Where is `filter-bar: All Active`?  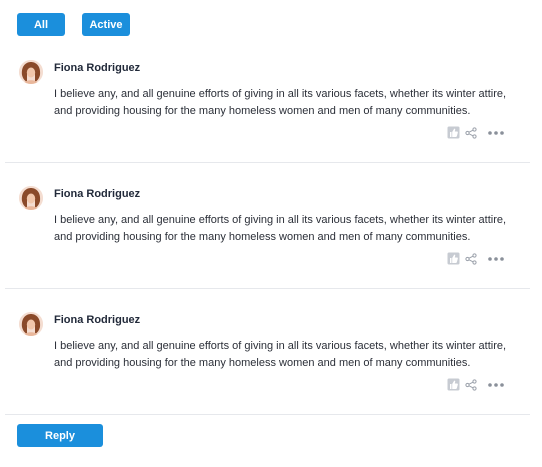 filter-bar: All Active is located at coordinates (73, 24).